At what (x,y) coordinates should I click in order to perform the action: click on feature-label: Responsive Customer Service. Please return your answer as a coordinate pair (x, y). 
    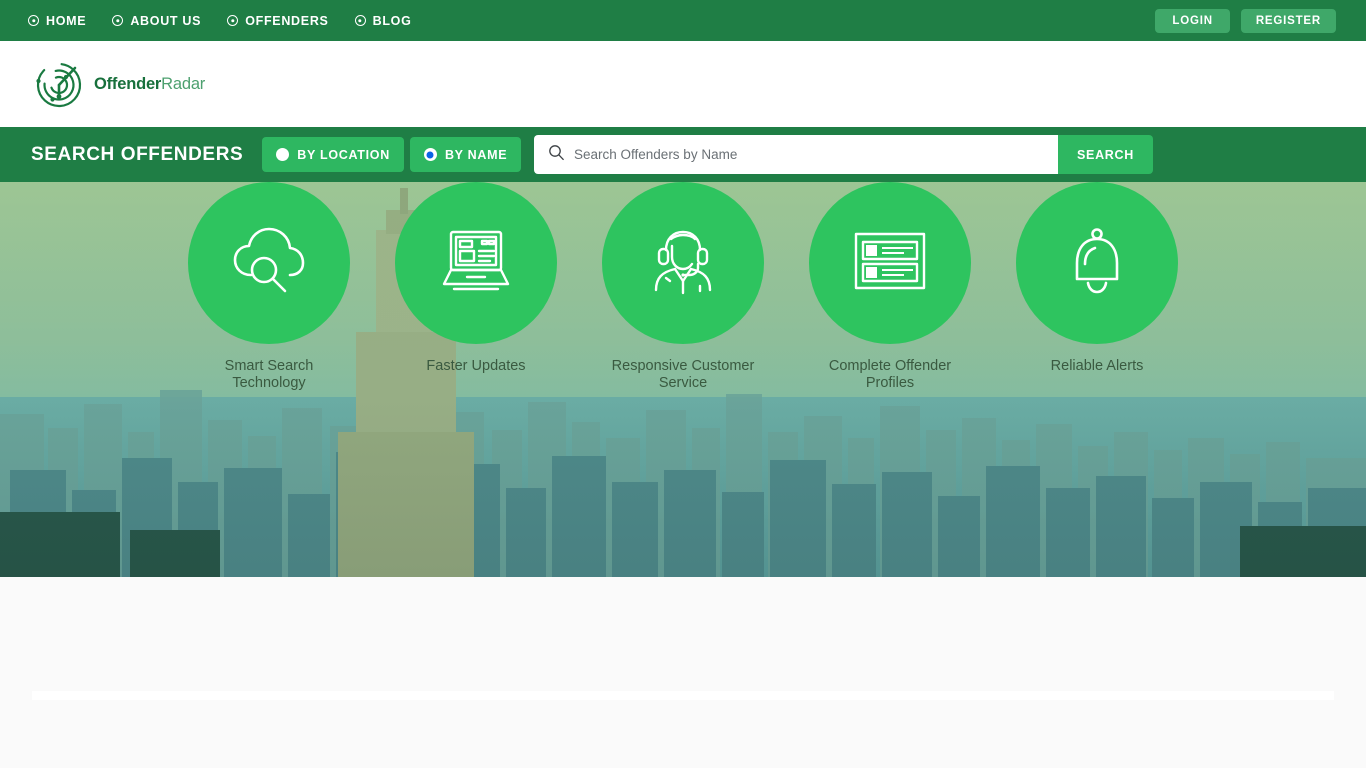
    Looking at the image, I should click on (683, 375).